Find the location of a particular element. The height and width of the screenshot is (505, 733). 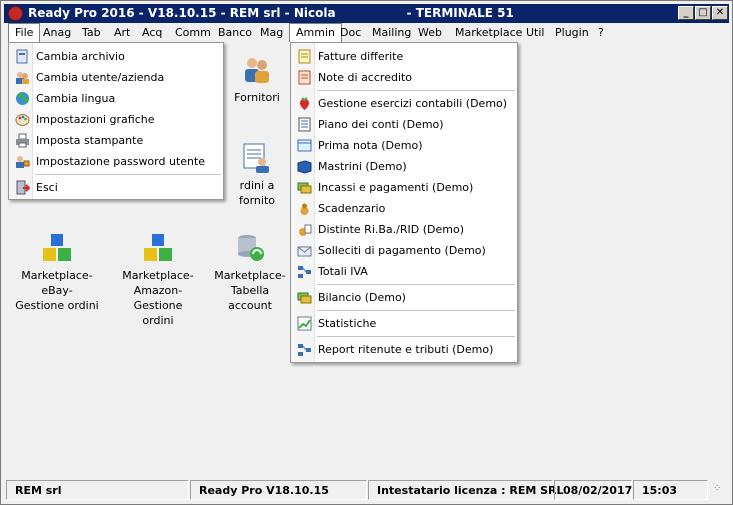

vat-totals-icon is located at coordinates (304, 271).